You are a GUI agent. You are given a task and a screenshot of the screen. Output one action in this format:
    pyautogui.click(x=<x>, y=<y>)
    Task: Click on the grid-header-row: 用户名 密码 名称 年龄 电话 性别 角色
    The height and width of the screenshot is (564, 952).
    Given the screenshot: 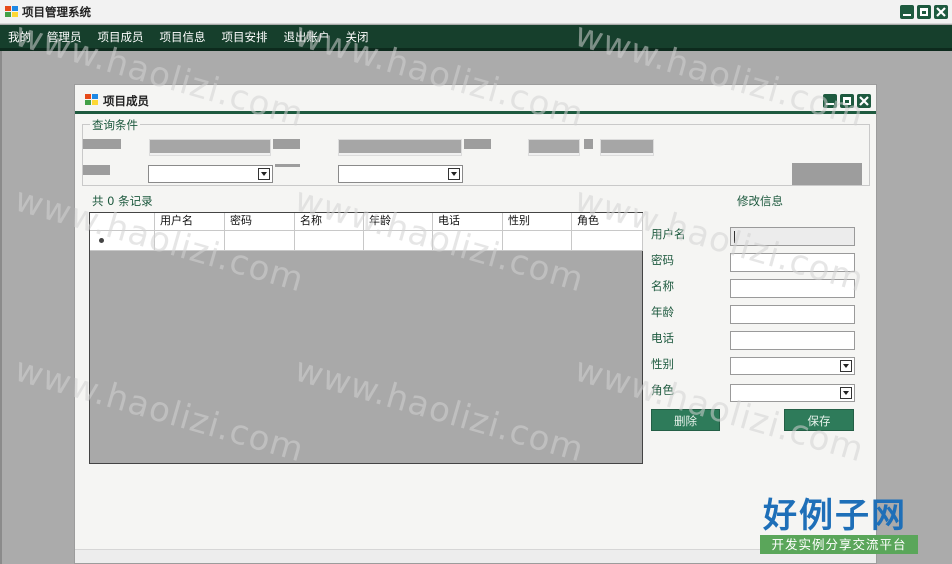 What is the action you would take?
    pyautogui.click(x=366, y=222)
    